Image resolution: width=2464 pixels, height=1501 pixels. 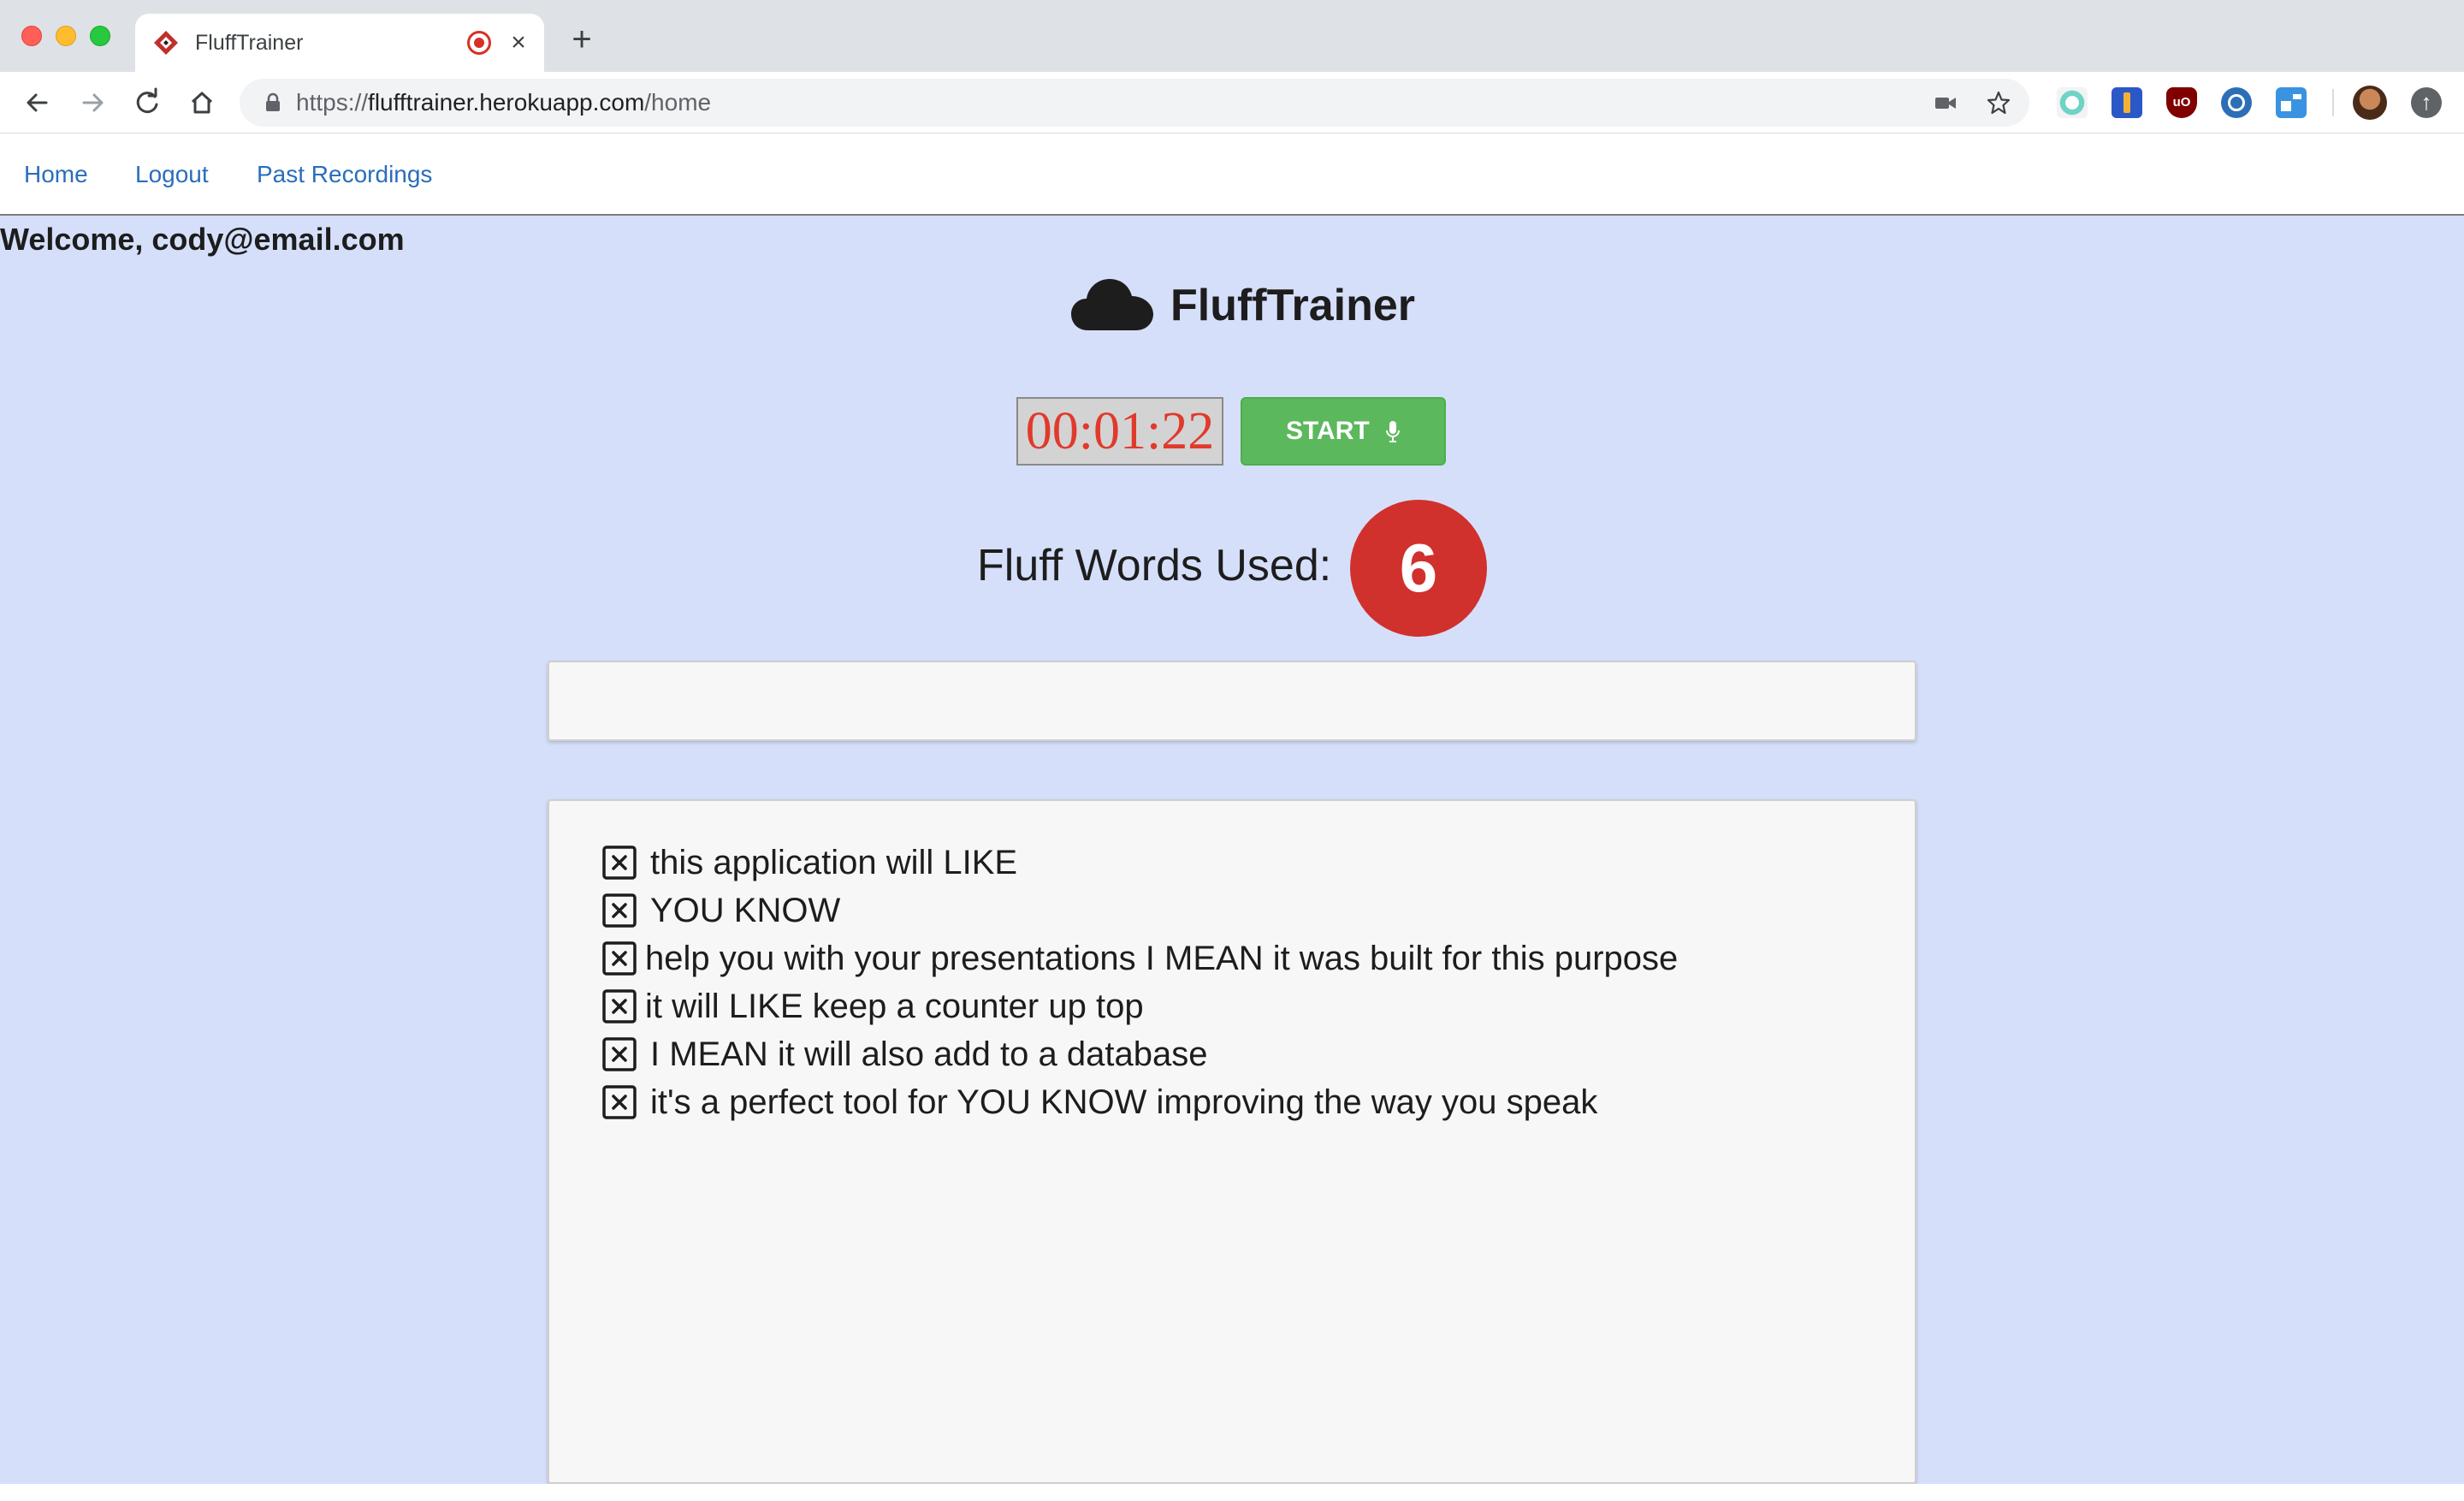 What do you see at coordinates (31, 36) in the screenshot?
I see `window-close-button` at bounding box center [31, 36].